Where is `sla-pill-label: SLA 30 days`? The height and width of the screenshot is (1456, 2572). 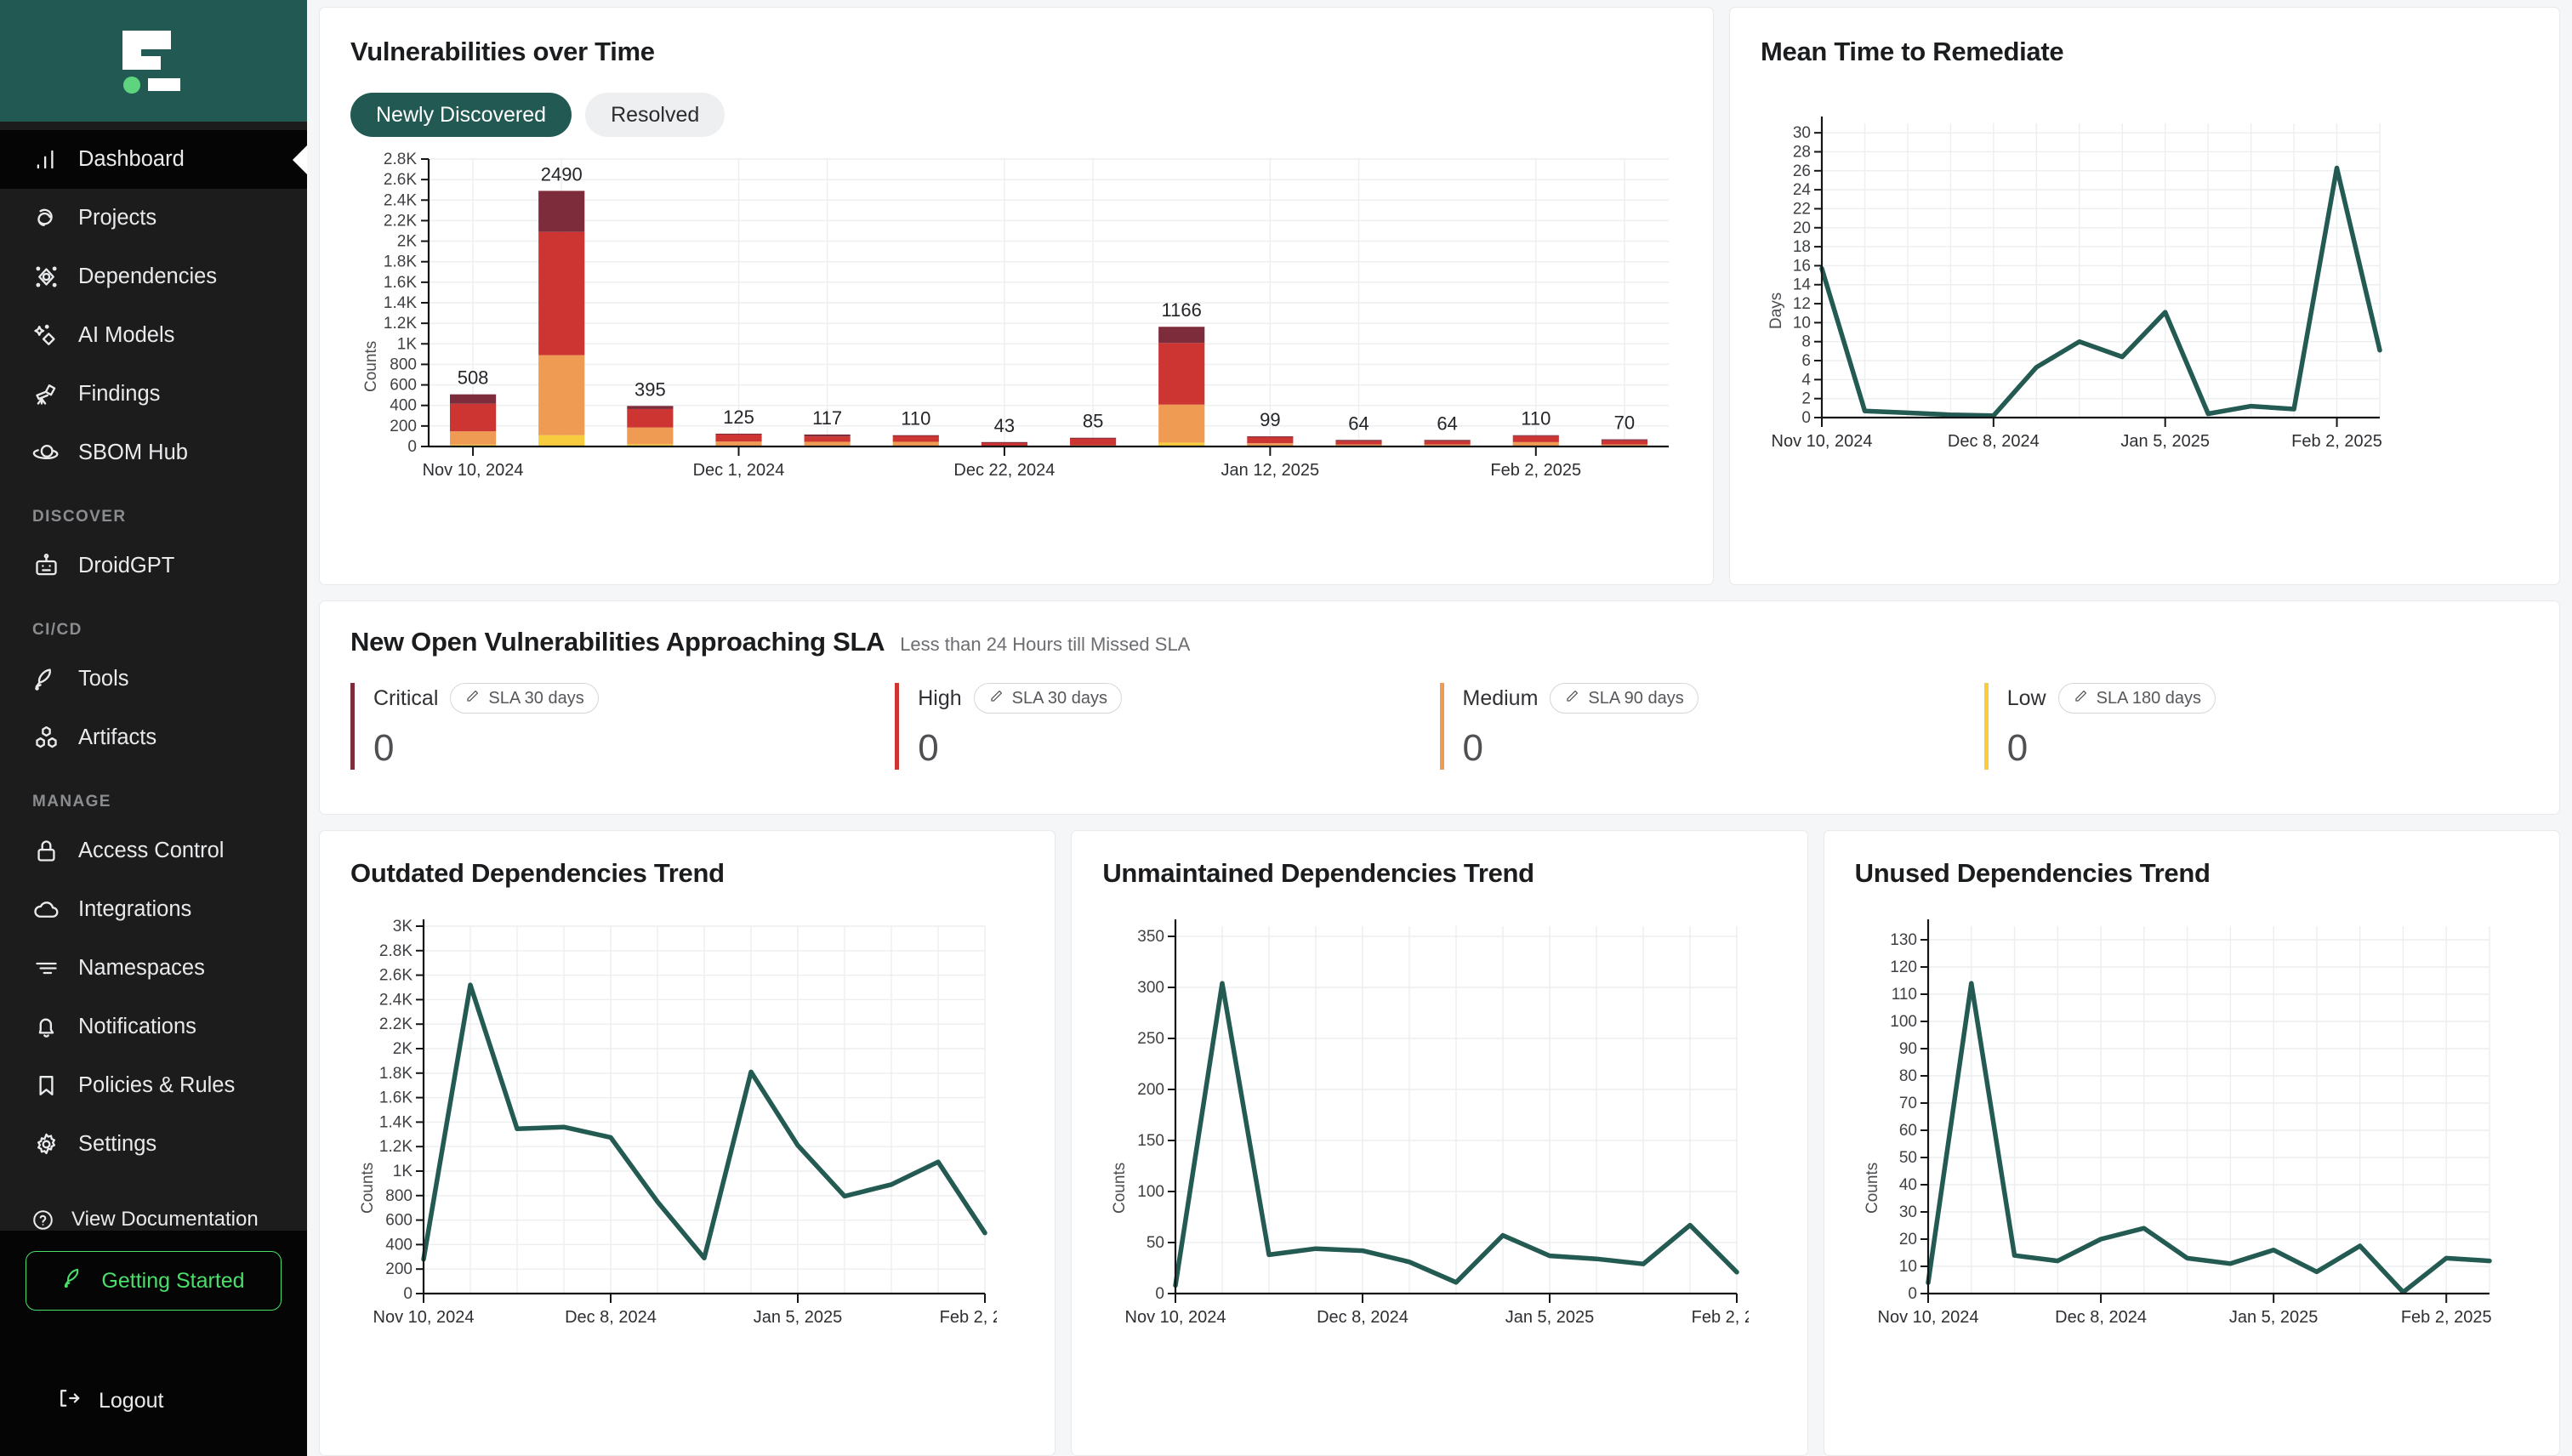
sla-pill-label: SLA 30 days is located at coordinates (536, 698).